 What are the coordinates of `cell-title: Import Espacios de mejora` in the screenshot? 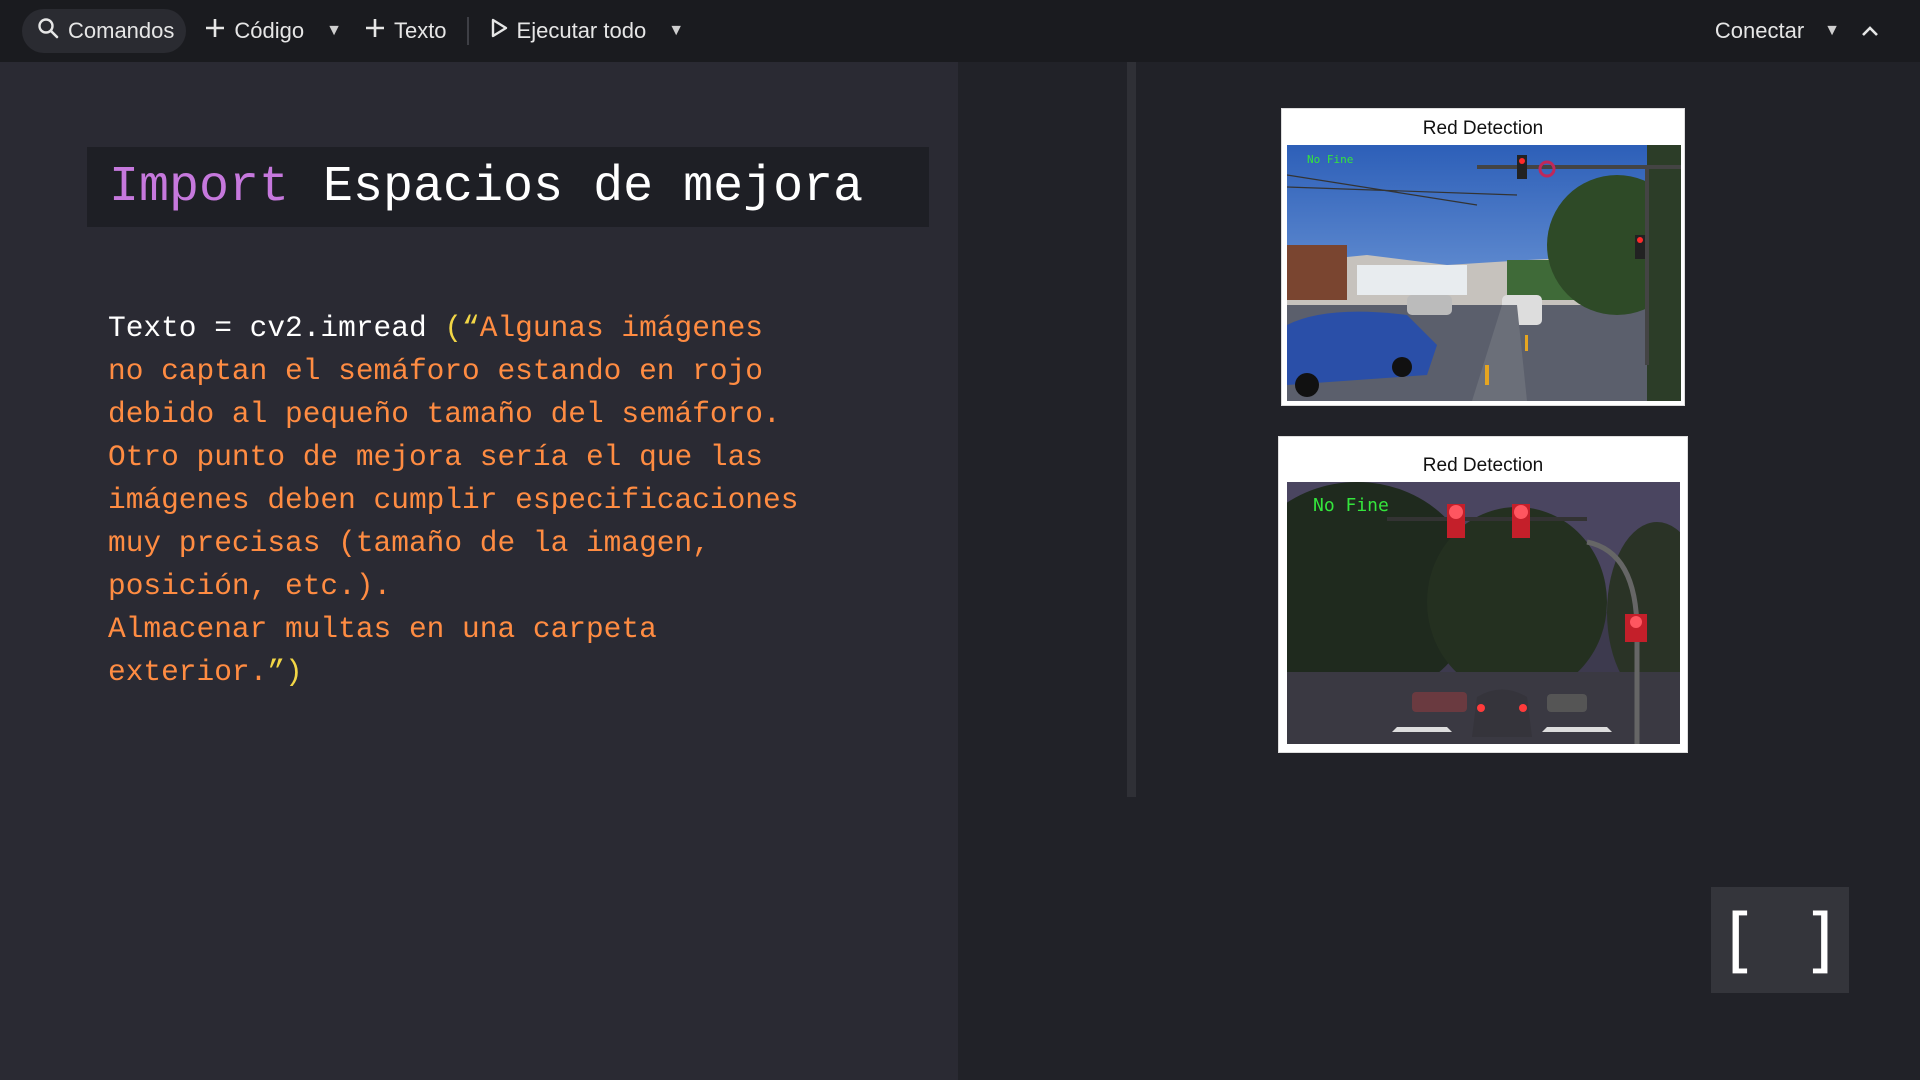 It's located at (508, 187).